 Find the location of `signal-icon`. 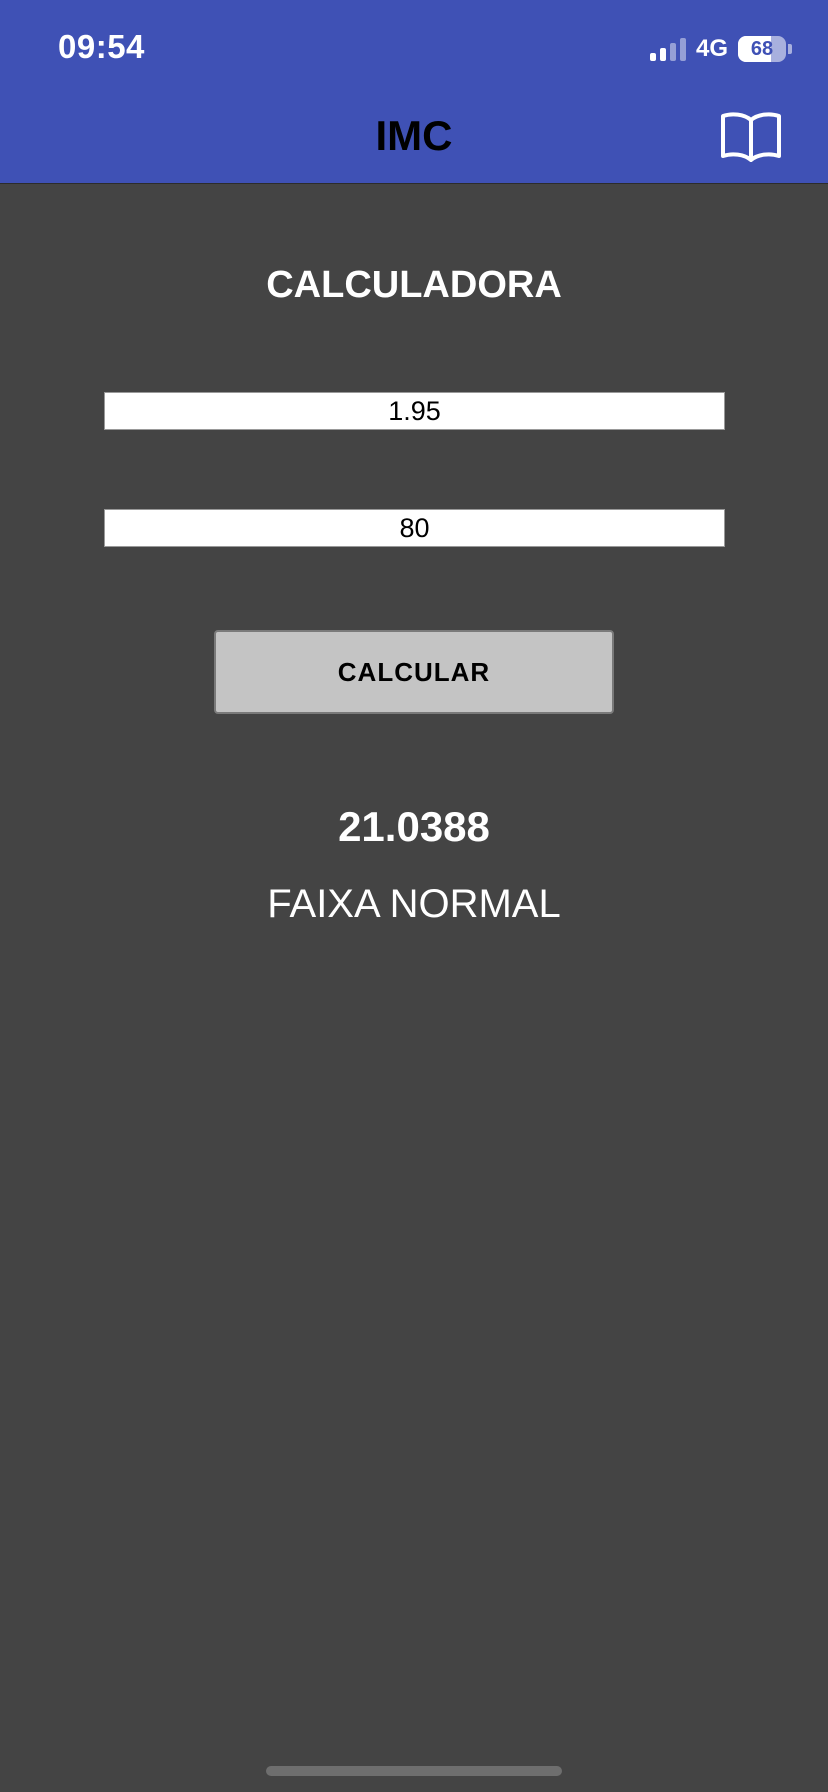

signal-icon is located at coordinates (667, 49).